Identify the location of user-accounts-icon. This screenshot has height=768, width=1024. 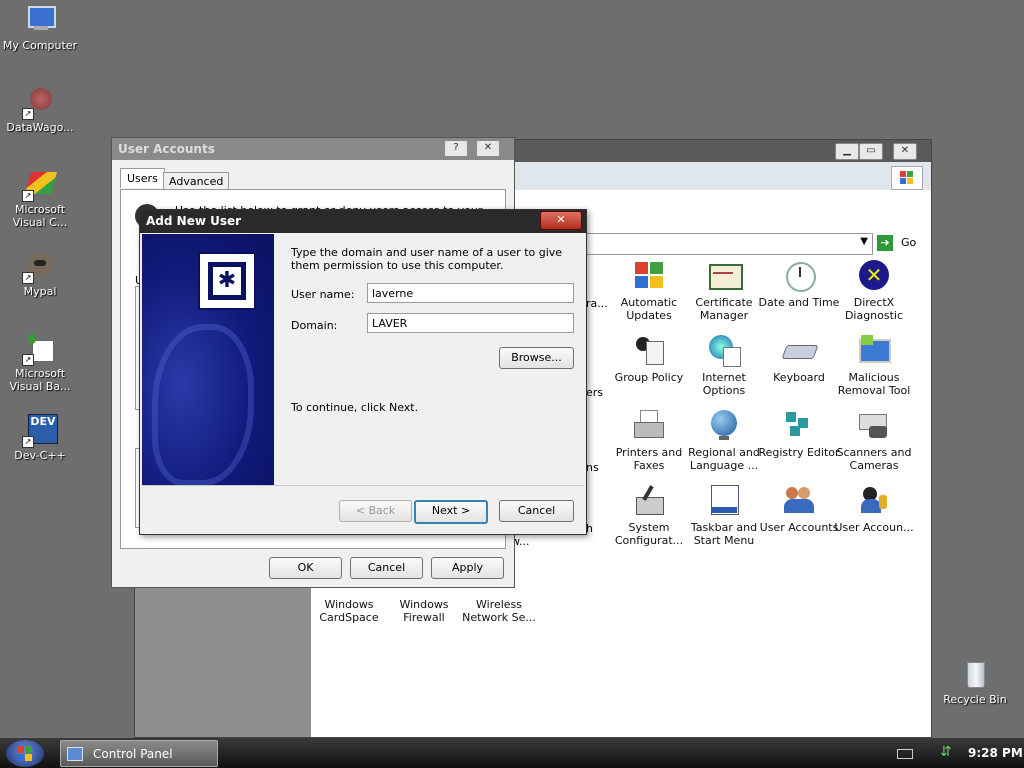
(799, 500).